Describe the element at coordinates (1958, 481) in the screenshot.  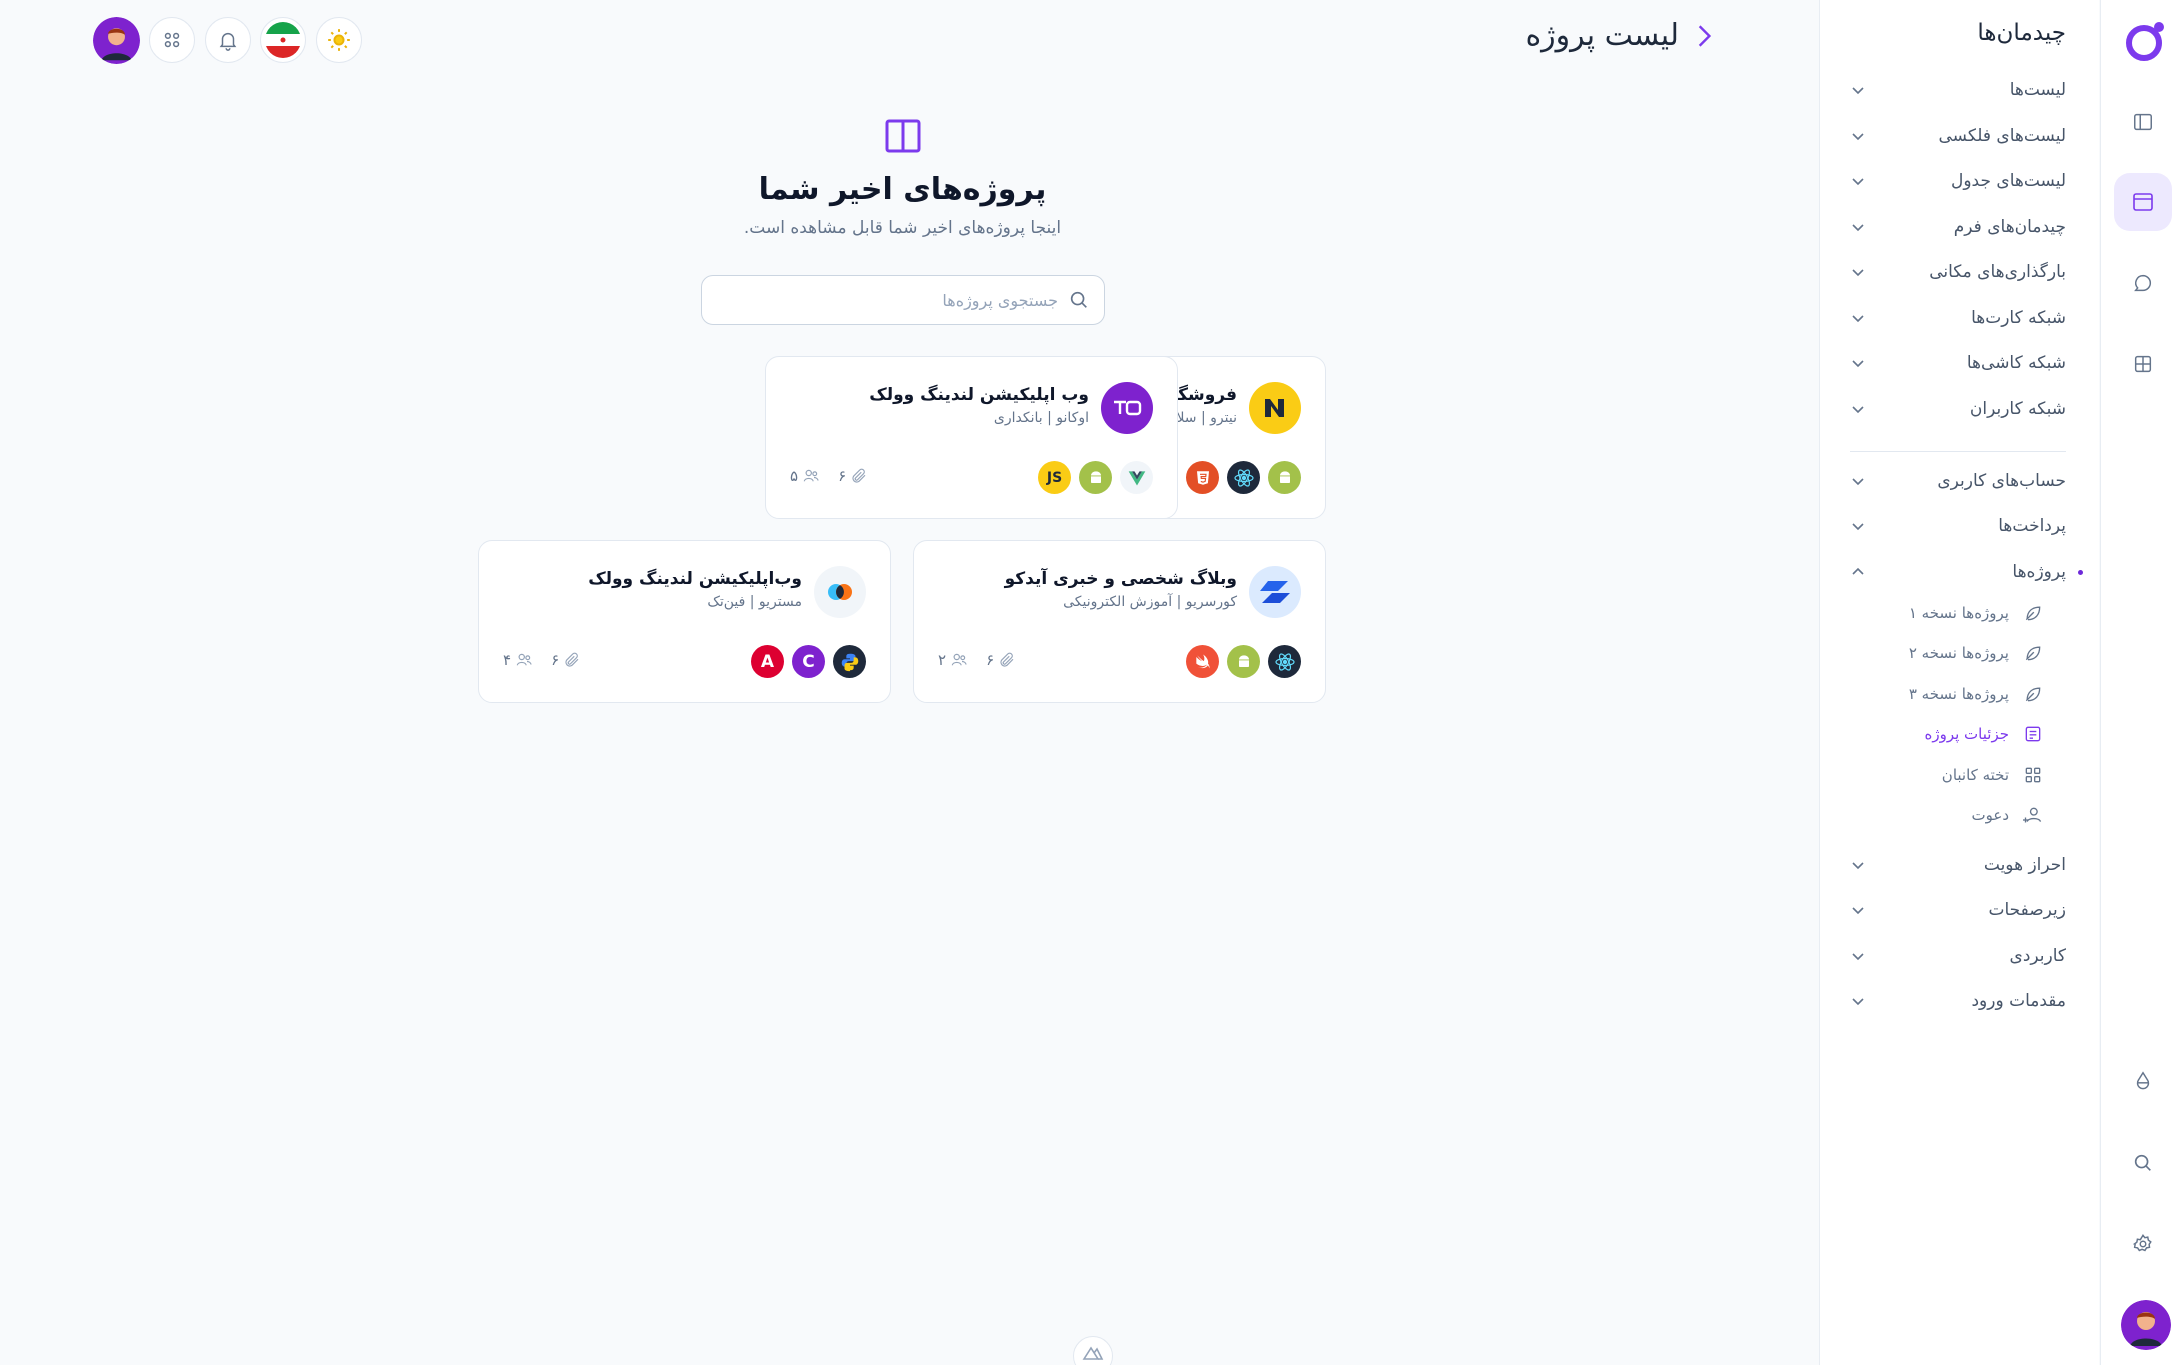
I see `sidebar-item-accounts: حساب‌های کاربری` at that location.